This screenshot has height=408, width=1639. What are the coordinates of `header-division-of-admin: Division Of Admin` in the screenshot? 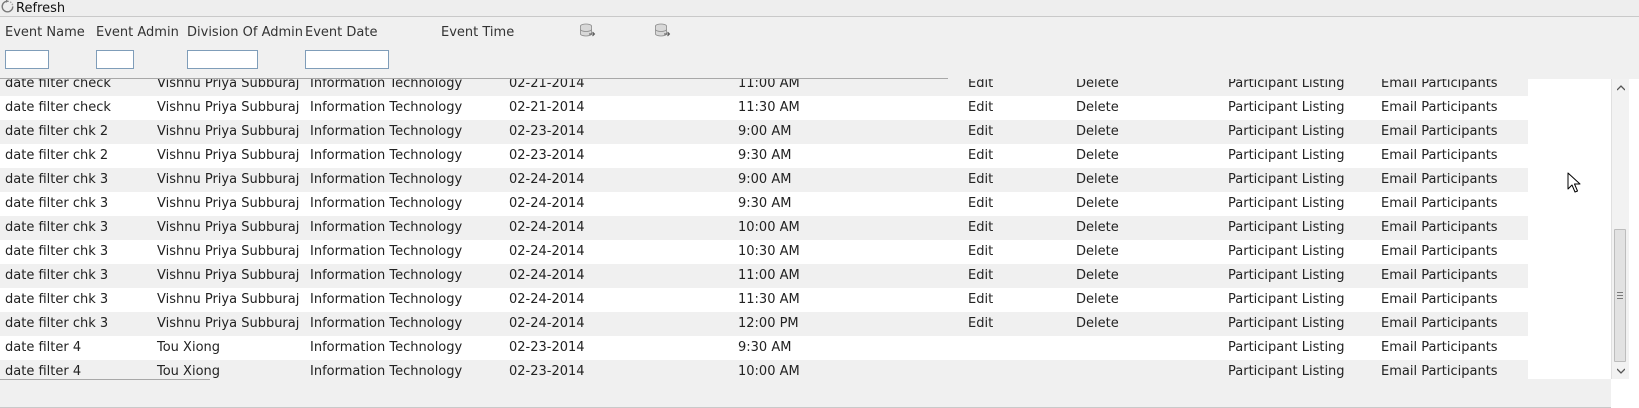 It's located at (245, 32).